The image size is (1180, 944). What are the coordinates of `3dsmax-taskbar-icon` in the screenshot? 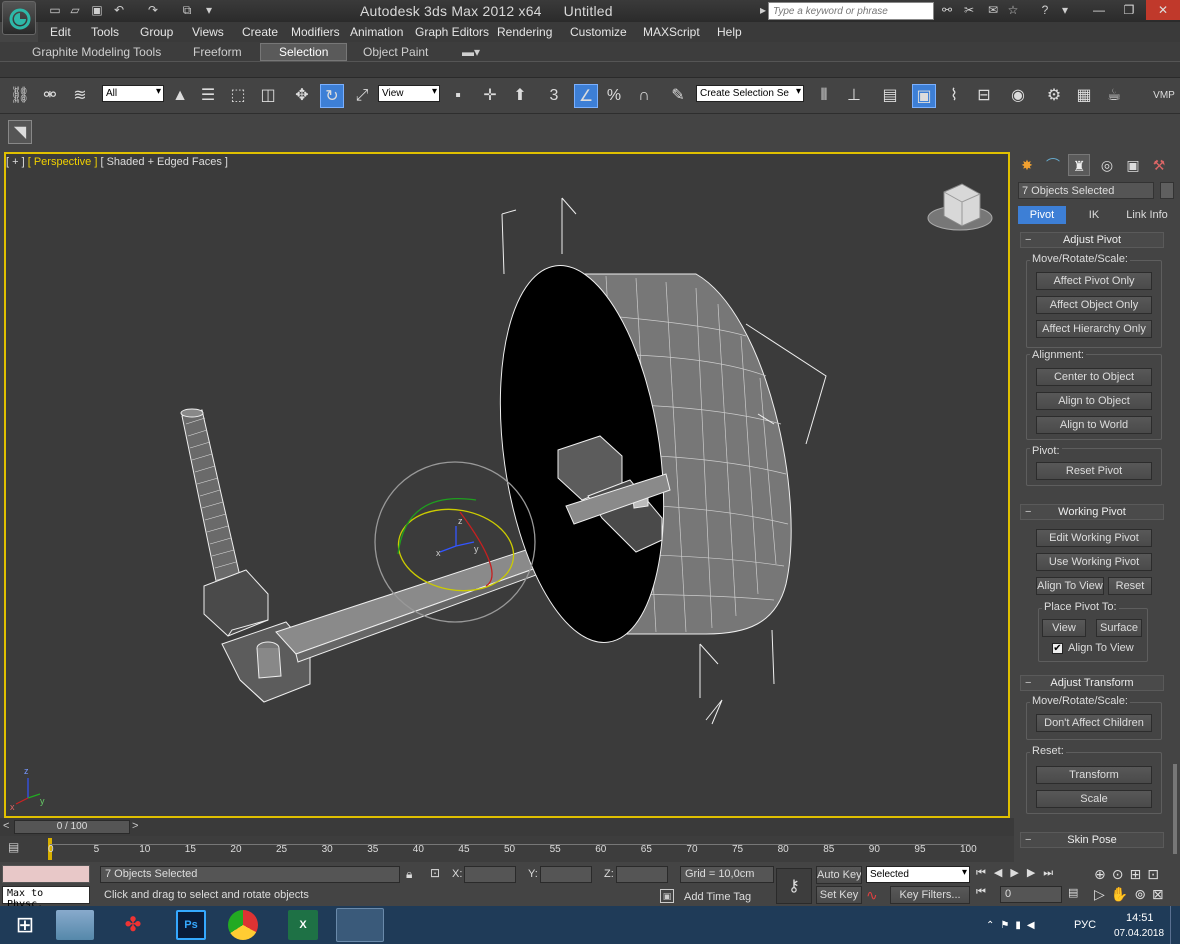 It's located at (360, 925).